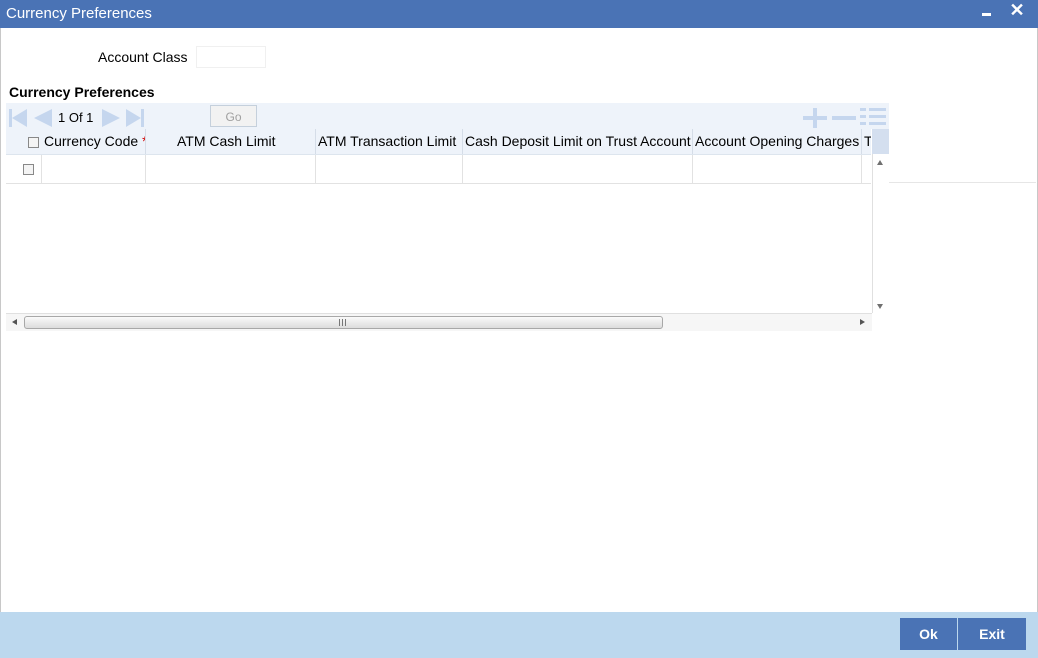 This screenshot has height=658, width=1038. I want to click on vertical-scrollbar, so click(880, 233).